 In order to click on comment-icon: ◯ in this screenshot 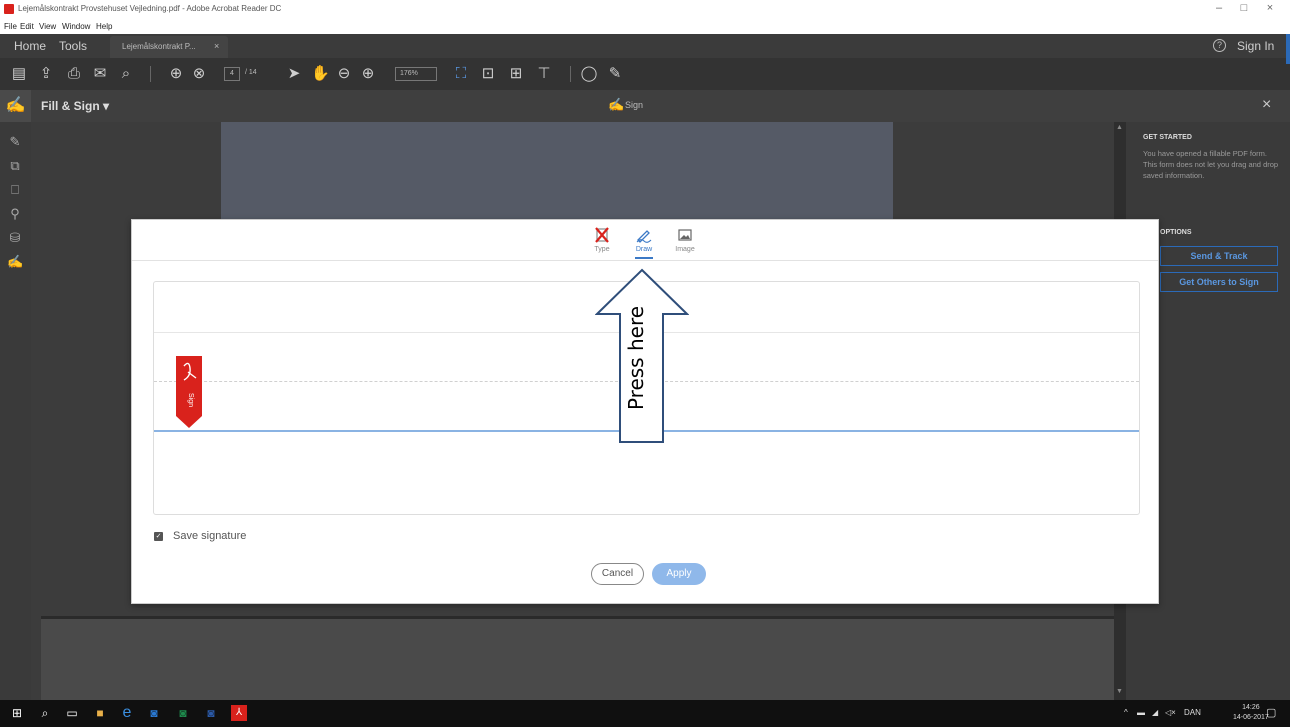, I will do `click(589, 74)`.